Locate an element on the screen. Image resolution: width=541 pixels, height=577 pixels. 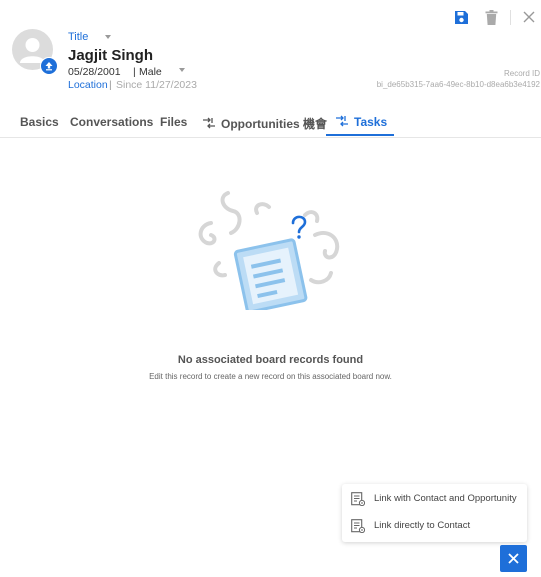
upload-icon is located at coordinates (49, 66).